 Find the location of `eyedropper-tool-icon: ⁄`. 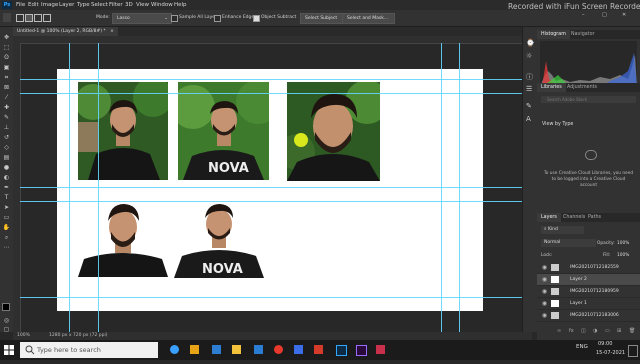

eyedropper-tool-icon: ⁄ is located at coordinates (6, 97).